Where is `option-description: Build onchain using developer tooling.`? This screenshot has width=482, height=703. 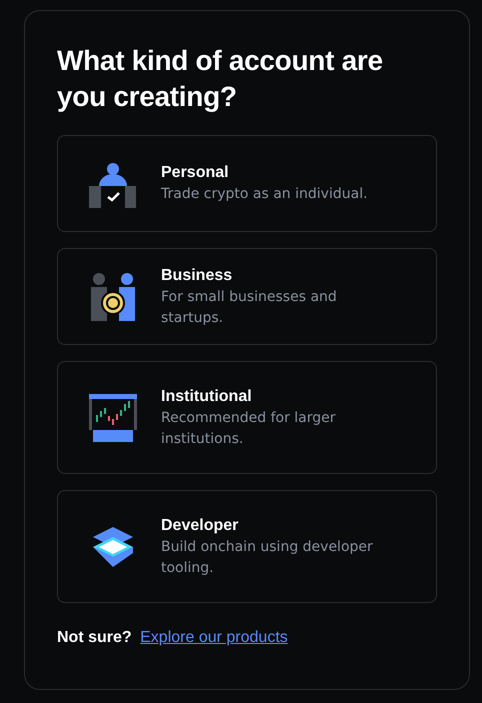 option-description: Build onchain using developer tooling. is located at coordinates (267, 558).